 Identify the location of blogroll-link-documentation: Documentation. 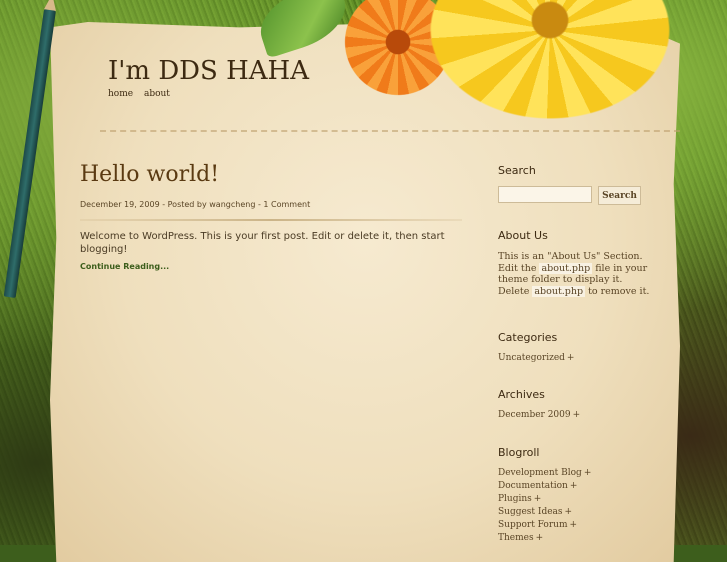
(533, 486).